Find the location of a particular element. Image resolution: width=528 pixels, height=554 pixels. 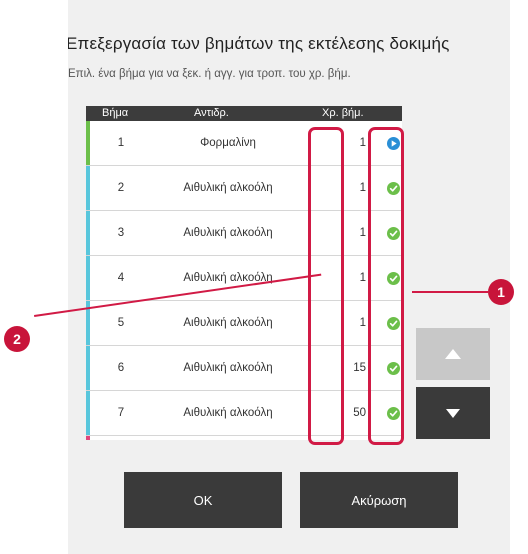

step-number: 3 is located at coordinates (121, 233).